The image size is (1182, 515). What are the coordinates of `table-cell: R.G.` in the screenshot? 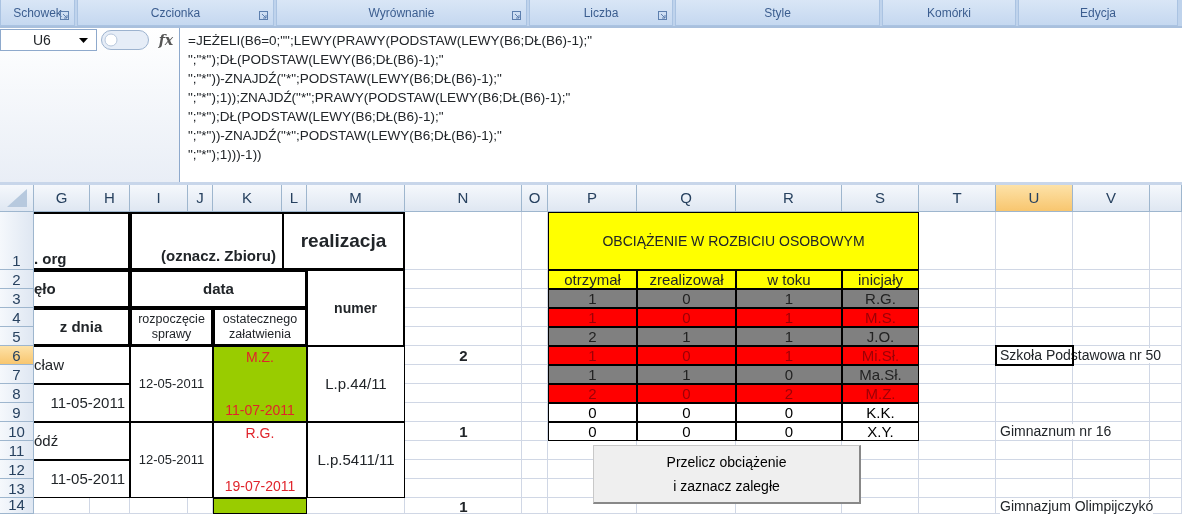 It's located at (880, 298).